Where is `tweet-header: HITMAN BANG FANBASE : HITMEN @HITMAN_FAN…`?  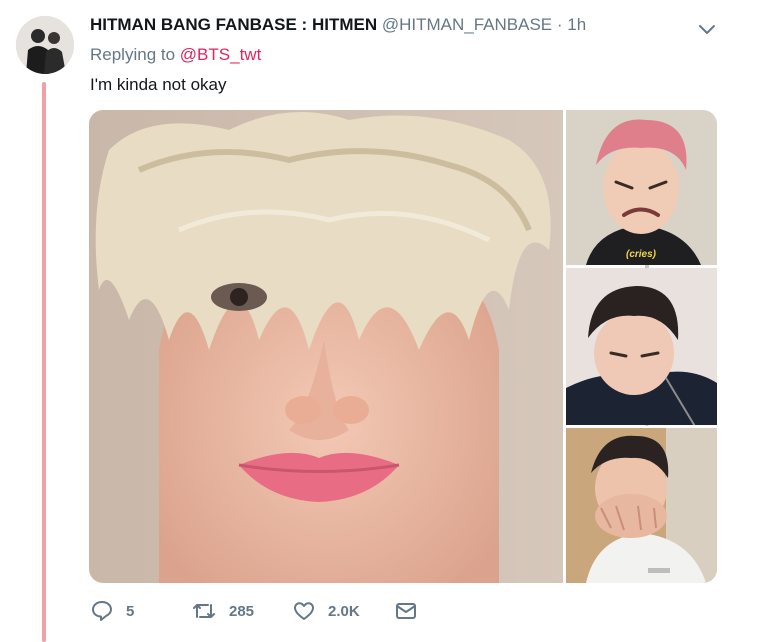
tweet-header: HITMAN BANG FANBASE : HITMEN @HITMAN_FAN… is located at coordinates (338, 25).